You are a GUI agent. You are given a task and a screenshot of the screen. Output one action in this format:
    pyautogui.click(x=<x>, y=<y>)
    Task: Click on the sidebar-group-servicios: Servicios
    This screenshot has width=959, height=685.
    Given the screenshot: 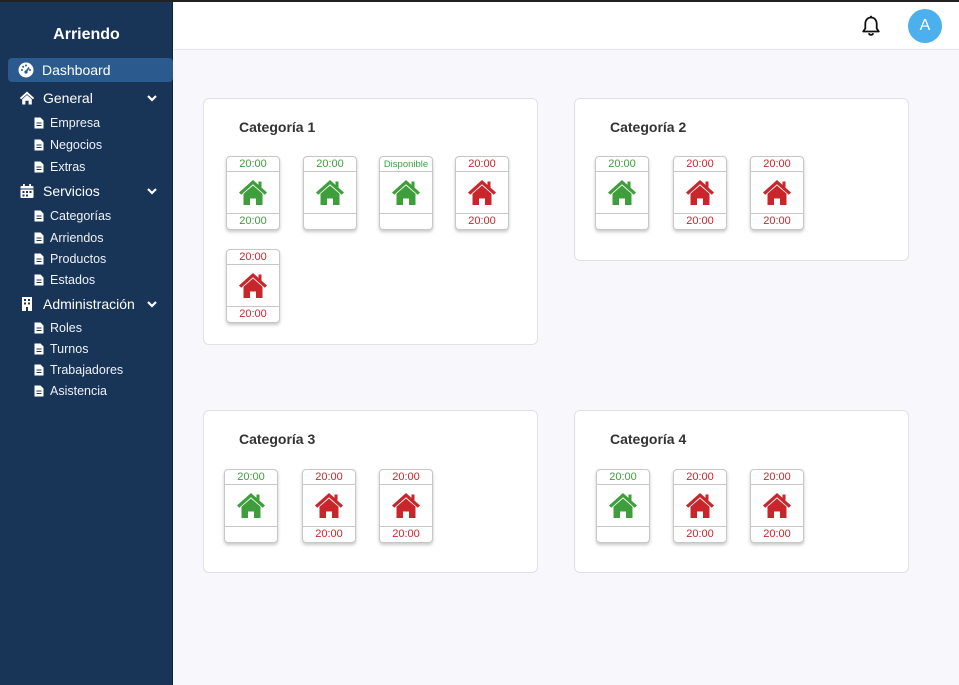 What is the action you would take?
    pyautogui.click(x=88, y=191)
    